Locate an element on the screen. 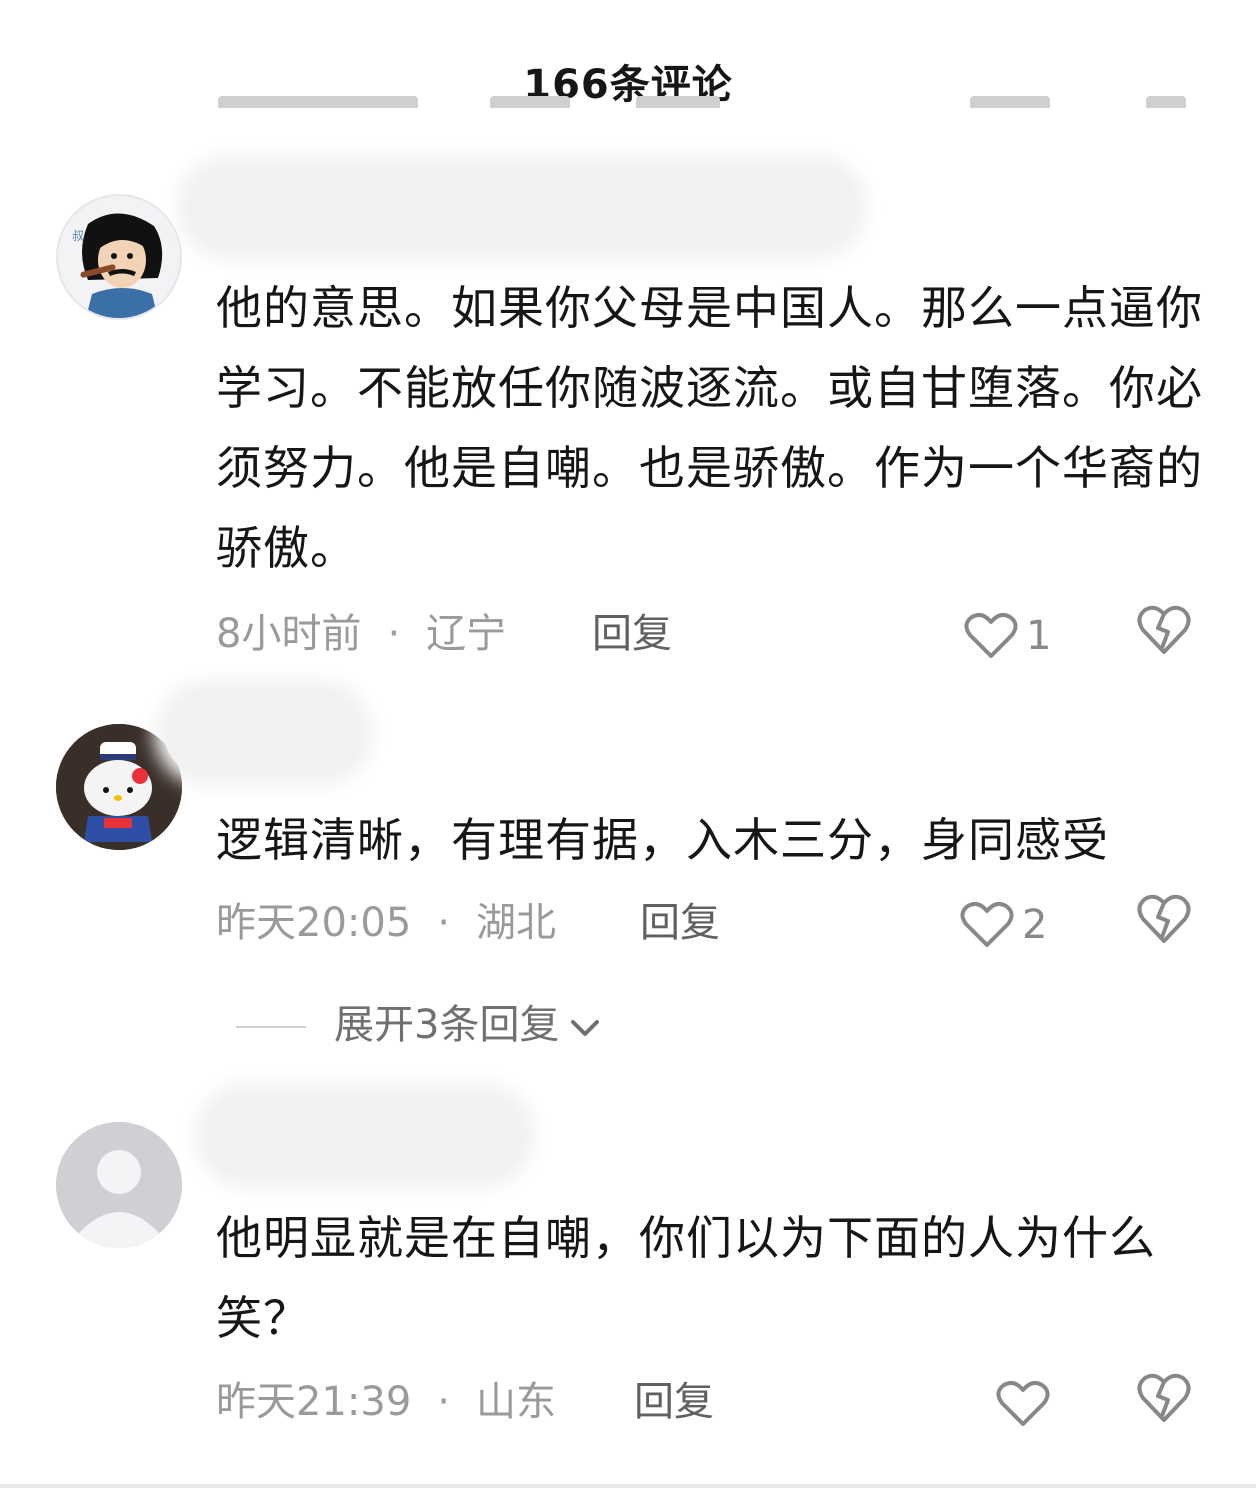 This screenshot has height=1488, width=1256. like-count: 2 is located at coordinates (1035, 925).